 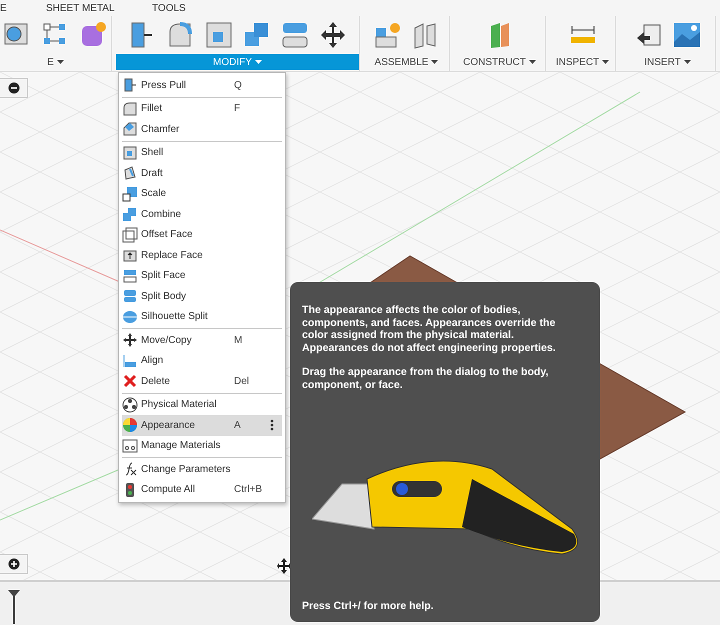 I want to click on menu-item-label: Shell, so click(x=152, y=152).